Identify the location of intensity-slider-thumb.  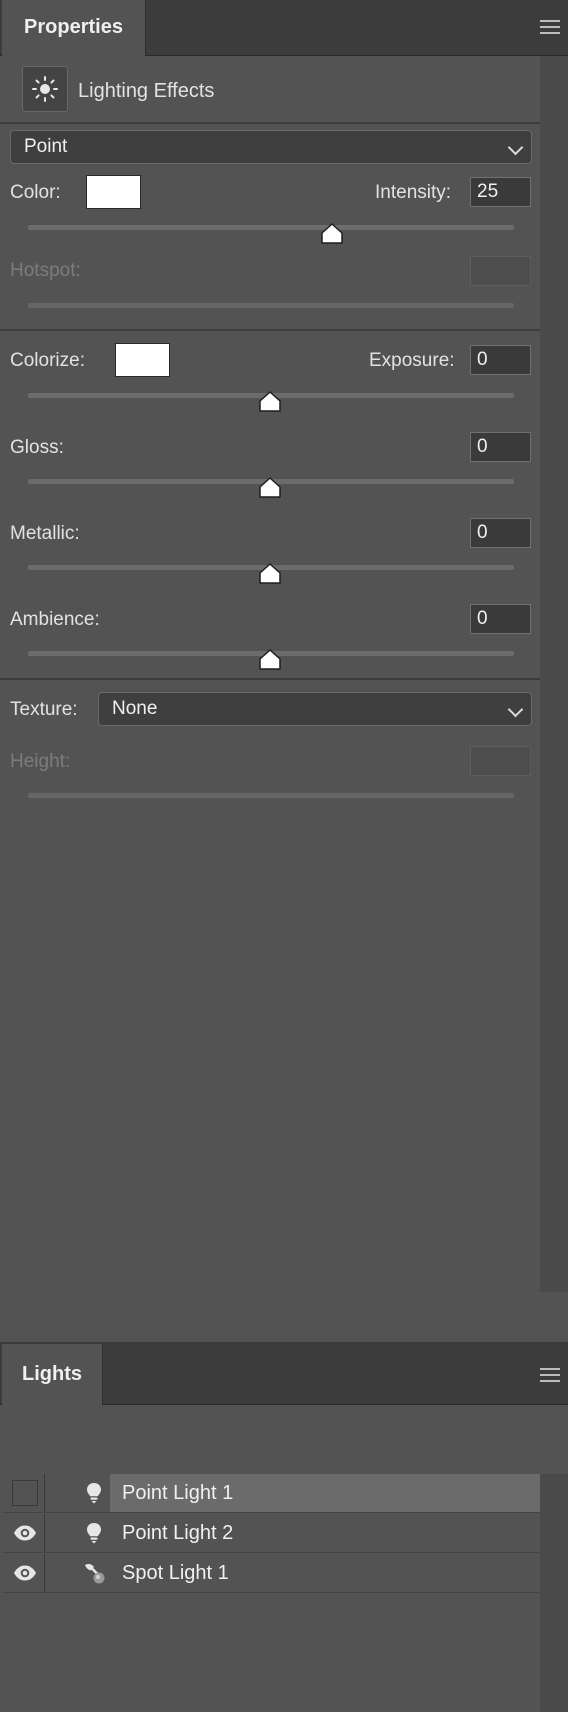
(332, 234).